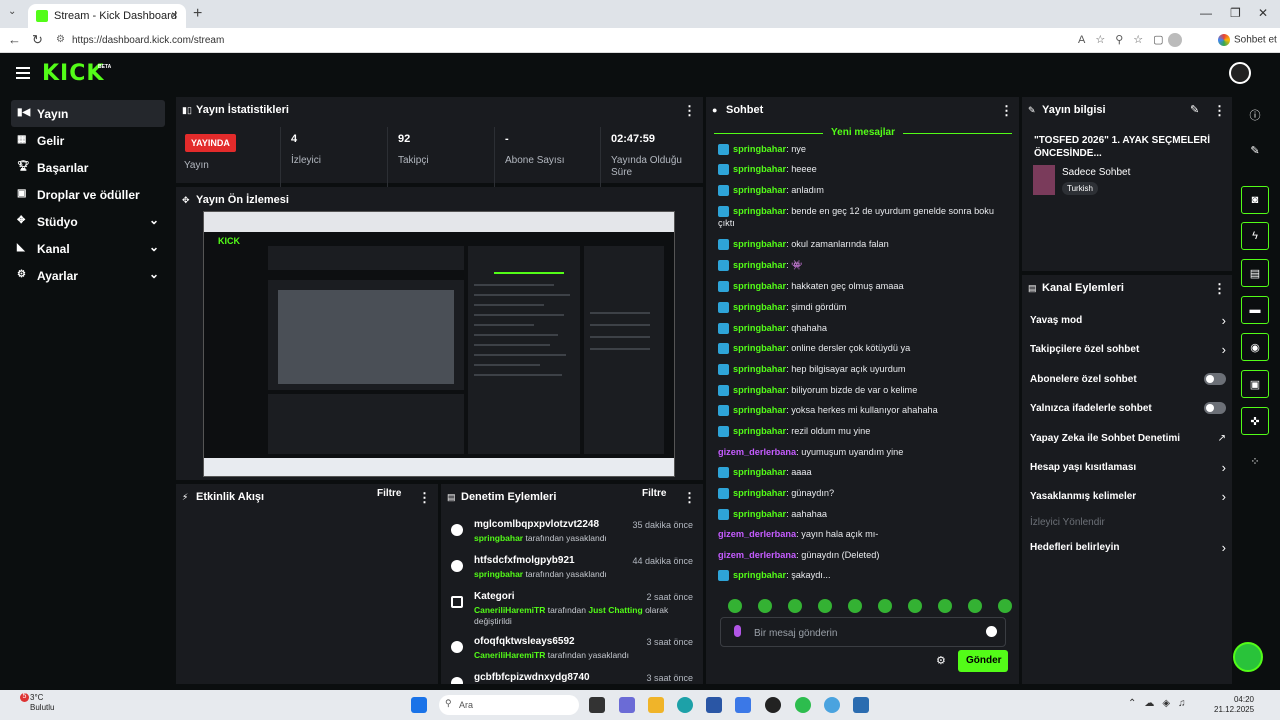 This screenshot has height=720, width=1280. I want to click on record-icon: ▣, so click(1255, 384).